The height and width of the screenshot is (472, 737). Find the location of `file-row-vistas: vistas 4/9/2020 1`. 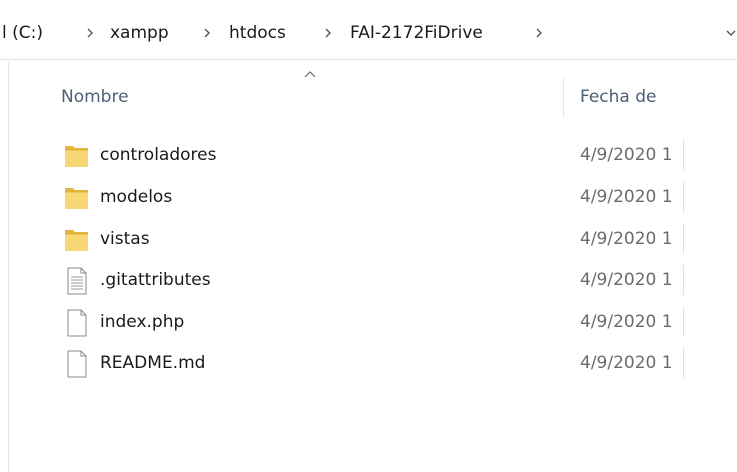

file-row-vistas: vistas 4/9/2020 1 is located at coordinates (378, 238).